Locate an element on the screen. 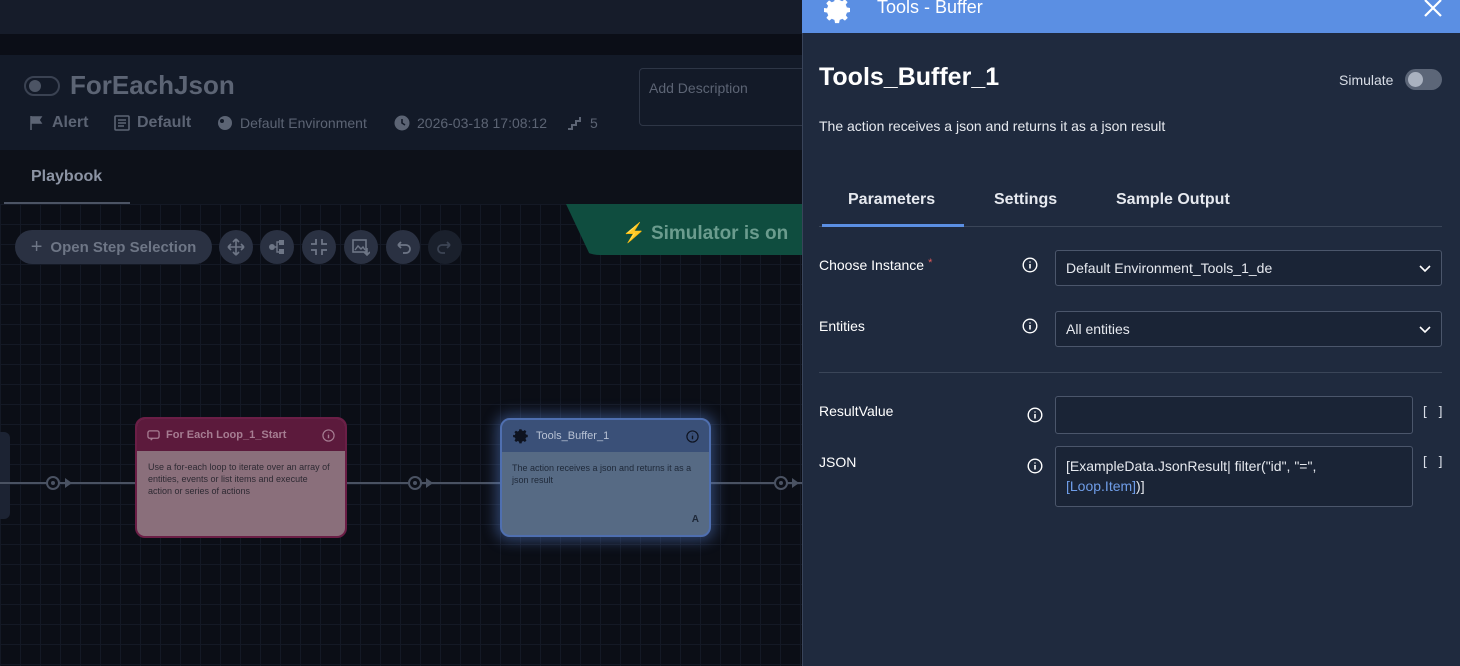 The height and width of the screenshot is (666, 1460). flow-icon is located at coordinates (276, 247).